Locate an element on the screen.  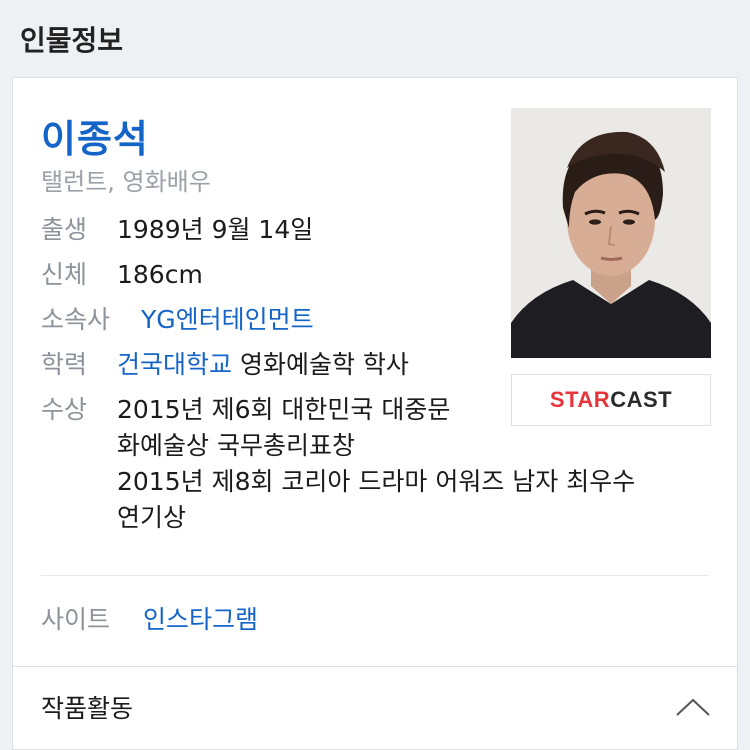
profile-photo-image is located at coordinates (611, 233).